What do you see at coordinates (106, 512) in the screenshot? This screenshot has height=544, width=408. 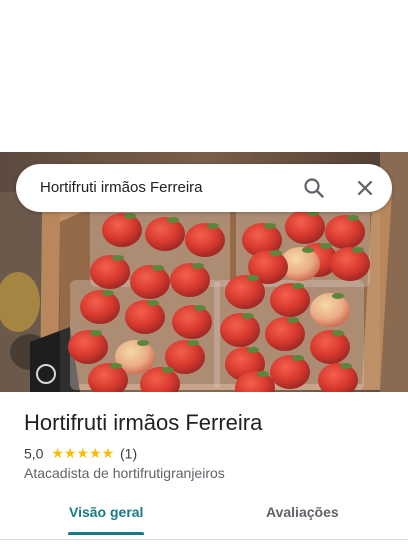 I see `tab-overview: Visão geral` at bounding box center [106, 512].